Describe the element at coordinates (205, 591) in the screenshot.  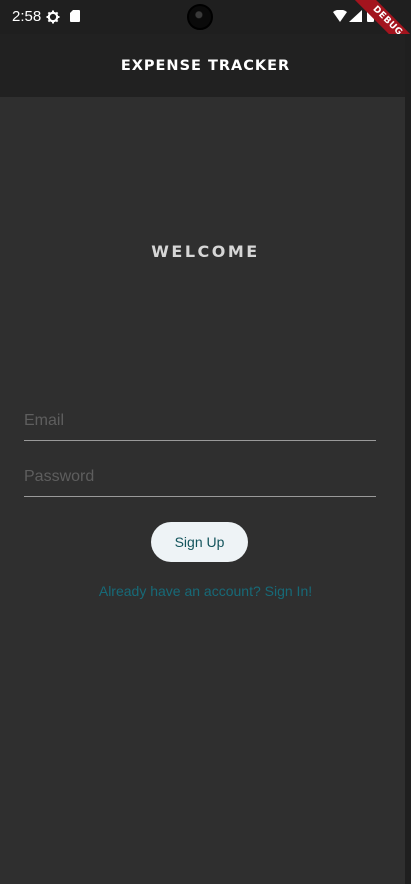
I see `sign-in-link: Already have an account? Sign In!` at that location.